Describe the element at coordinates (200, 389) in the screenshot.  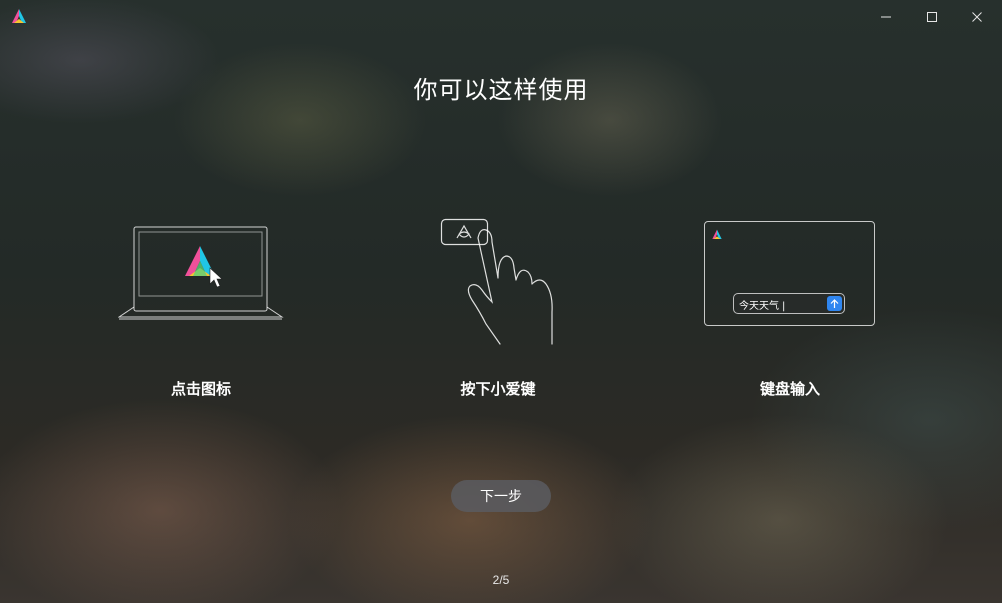
I see `method-label-click-icon: 点击图标` at that location.